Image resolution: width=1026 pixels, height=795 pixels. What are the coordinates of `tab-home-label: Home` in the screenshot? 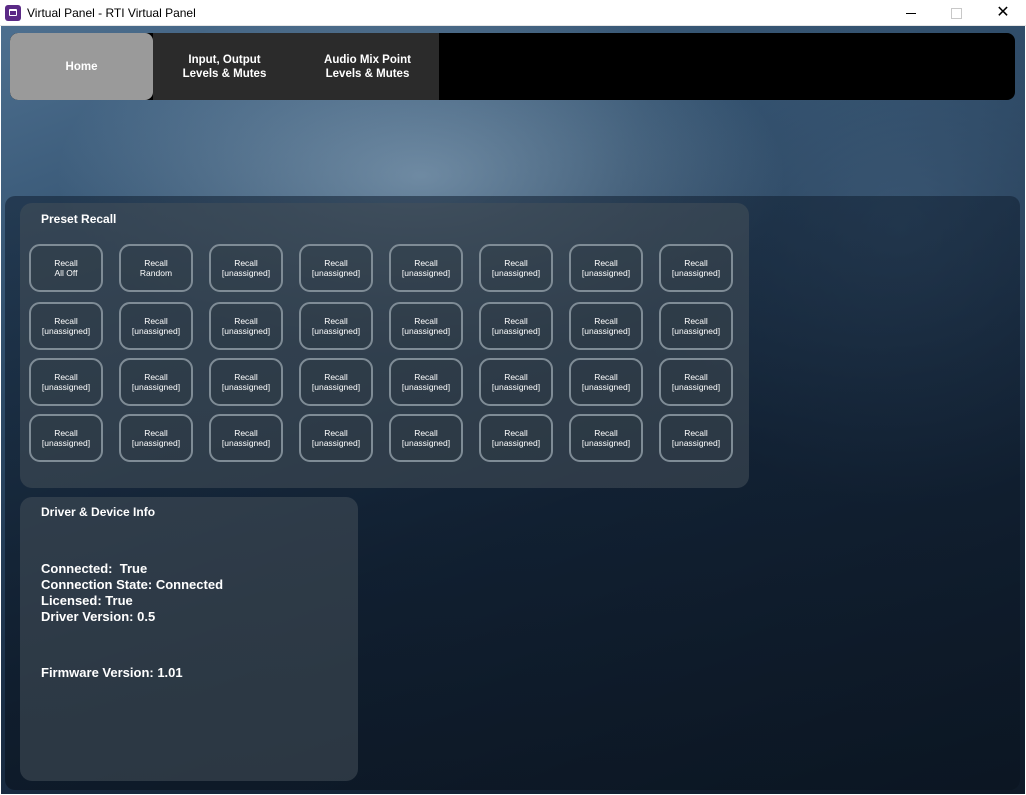 It's located at (81, 66).